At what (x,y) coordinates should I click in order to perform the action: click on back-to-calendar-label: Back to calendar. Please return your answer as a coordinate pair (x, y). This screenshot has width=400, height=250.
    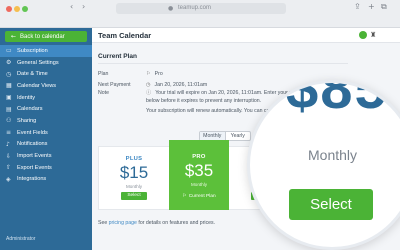
    Looking at the image, I should click on (42, 37).